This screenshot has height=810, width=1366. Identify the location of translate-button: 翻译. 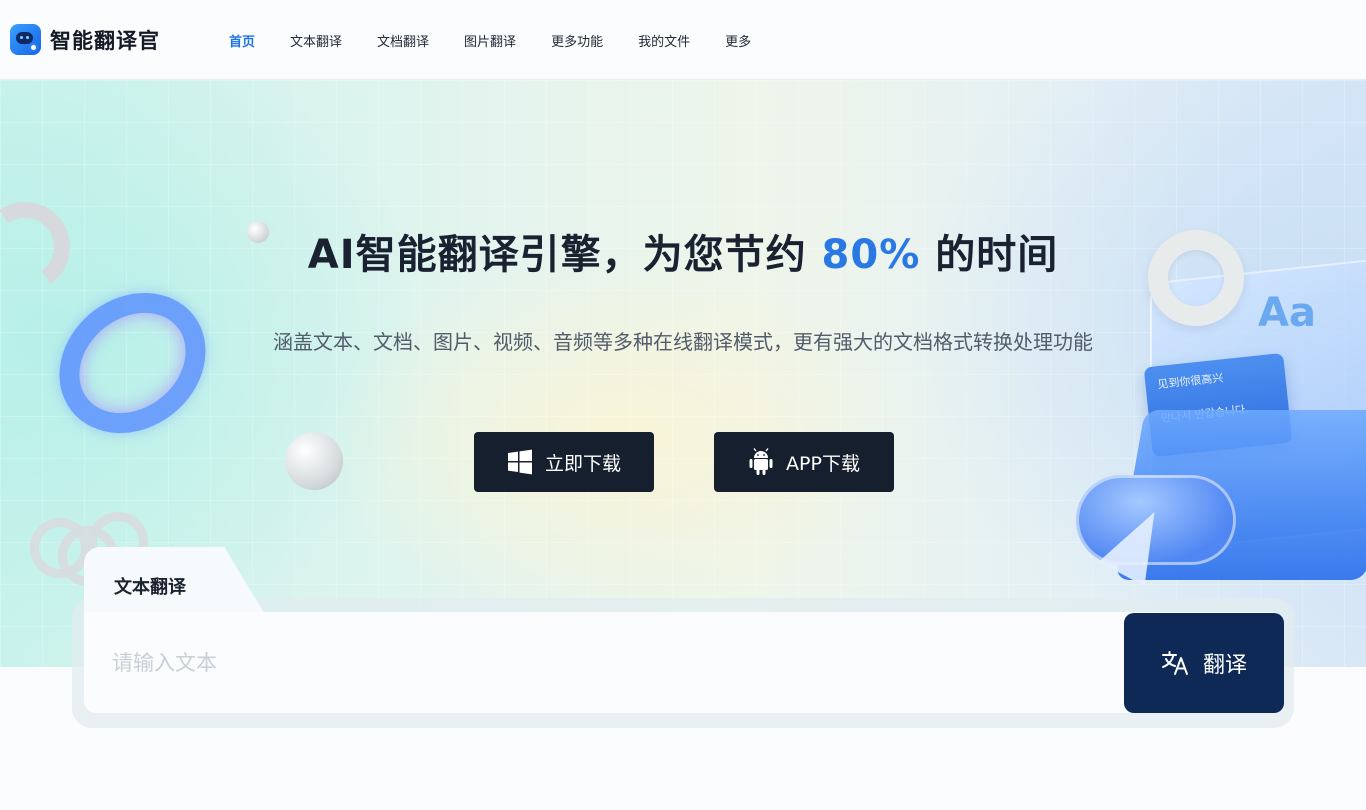
(1204, 663).